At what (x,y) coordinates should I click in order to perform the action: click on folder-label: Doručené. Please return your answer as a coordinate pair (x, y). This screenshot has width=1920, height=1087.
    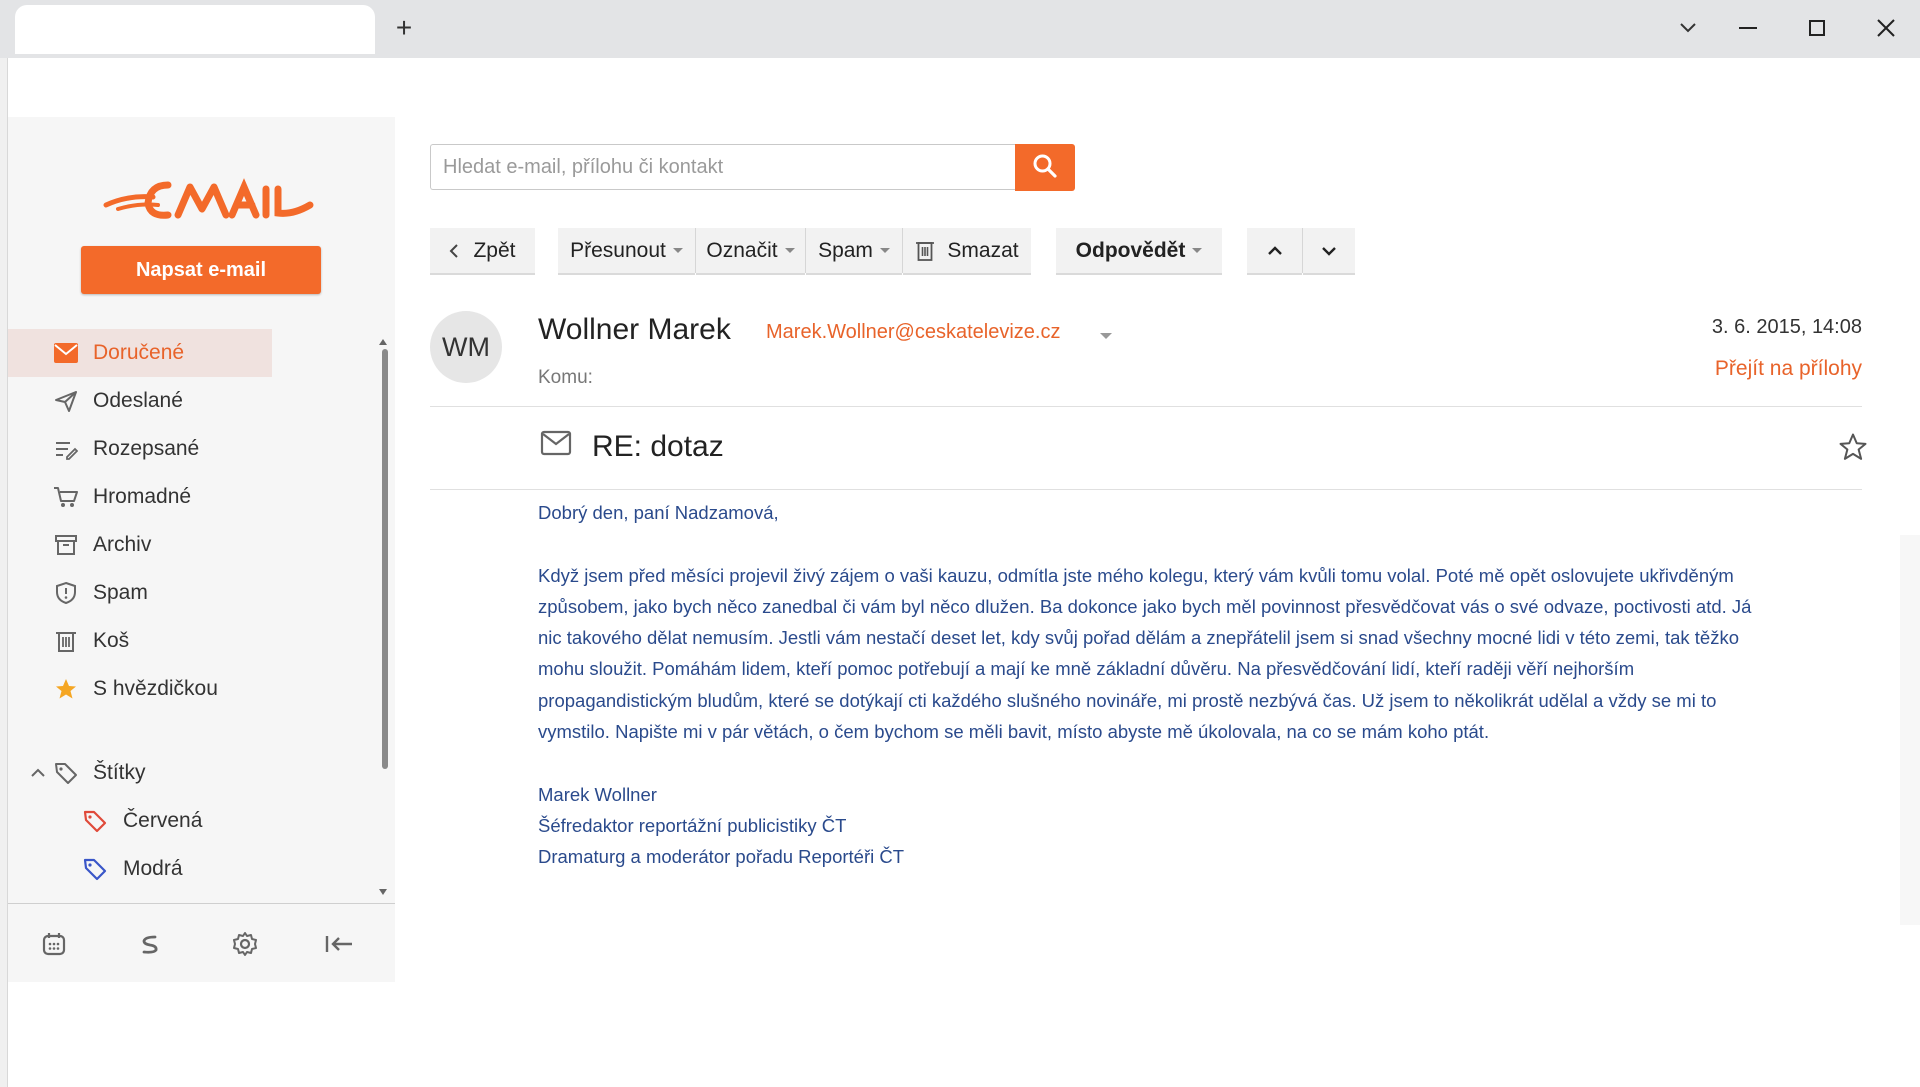
    Looking at the image, I should click on (139, 352).